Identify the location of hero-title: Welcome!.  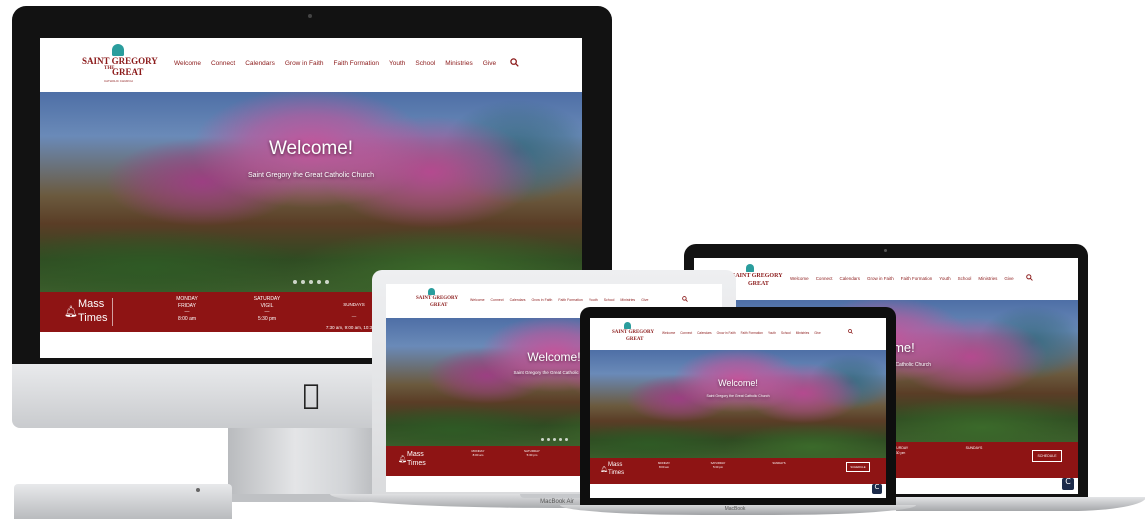
(311, 148).